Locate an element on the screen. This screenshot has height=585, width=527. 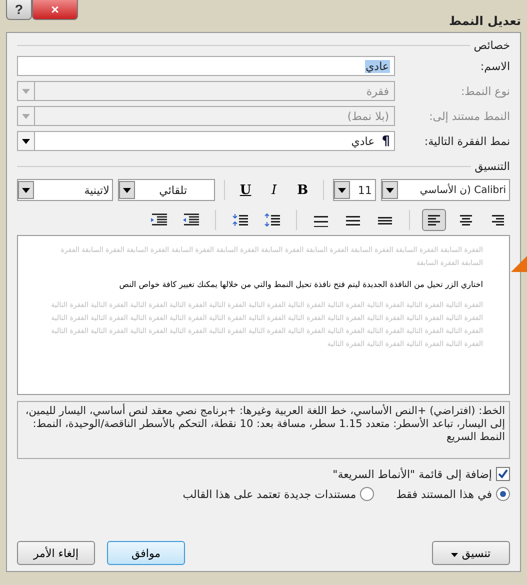
style-description: الخط: (افتراضي) +النص الأساسي، خط اللغة العربية وغيرها: +برنامج نصي معقد لنص أساسي، اليسار لليمين، إلى اليسار، تباعد الأسطر: متعدد 1.15 سطر، مسافة بعد: 10 نقطة، التحكم بالأسطر الناقصة/الوحيدة، النمط: النمط السريع is located at coordinates (263, 430).